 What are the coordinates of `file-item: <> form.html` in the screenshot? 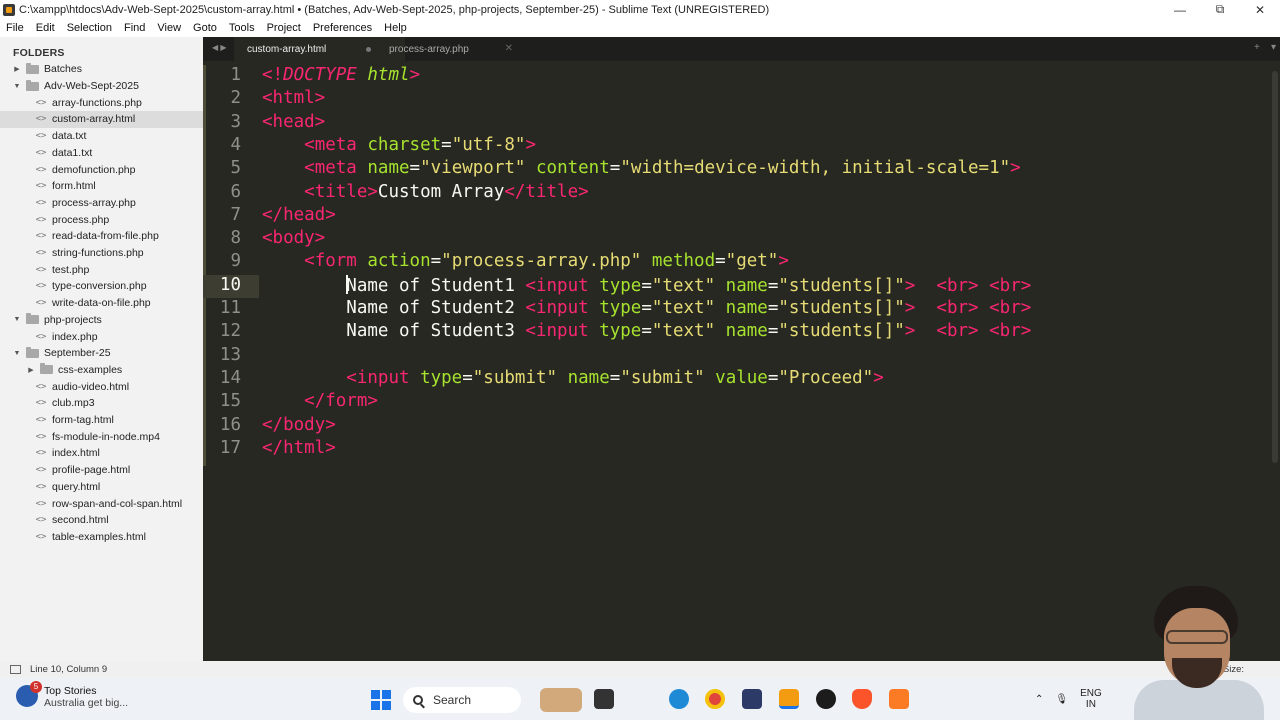 It's located at (101, 186).